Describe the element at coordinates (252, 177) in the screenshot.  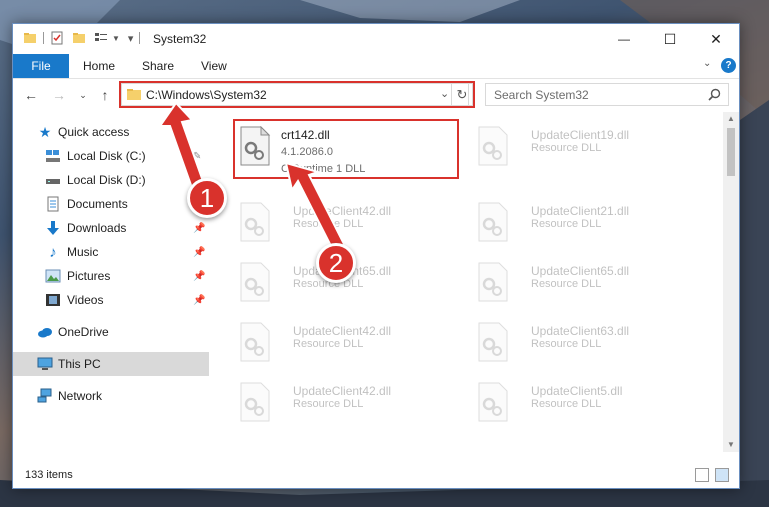
I see `annotation-arrows` at that location.